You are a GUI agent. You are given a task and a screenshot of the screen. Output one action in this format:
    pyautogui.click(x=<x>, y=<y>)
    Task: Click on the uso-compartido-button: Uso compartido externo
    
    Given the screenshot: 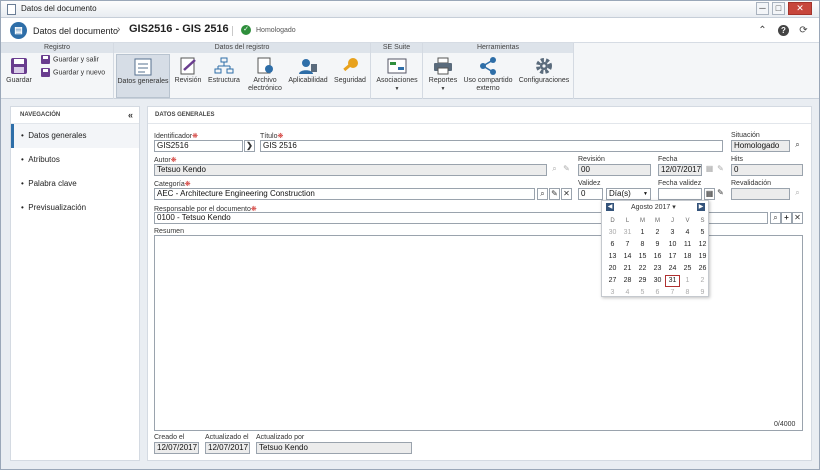 What is the action you would take?
    pyautogui.click(x=488, y=76)
    